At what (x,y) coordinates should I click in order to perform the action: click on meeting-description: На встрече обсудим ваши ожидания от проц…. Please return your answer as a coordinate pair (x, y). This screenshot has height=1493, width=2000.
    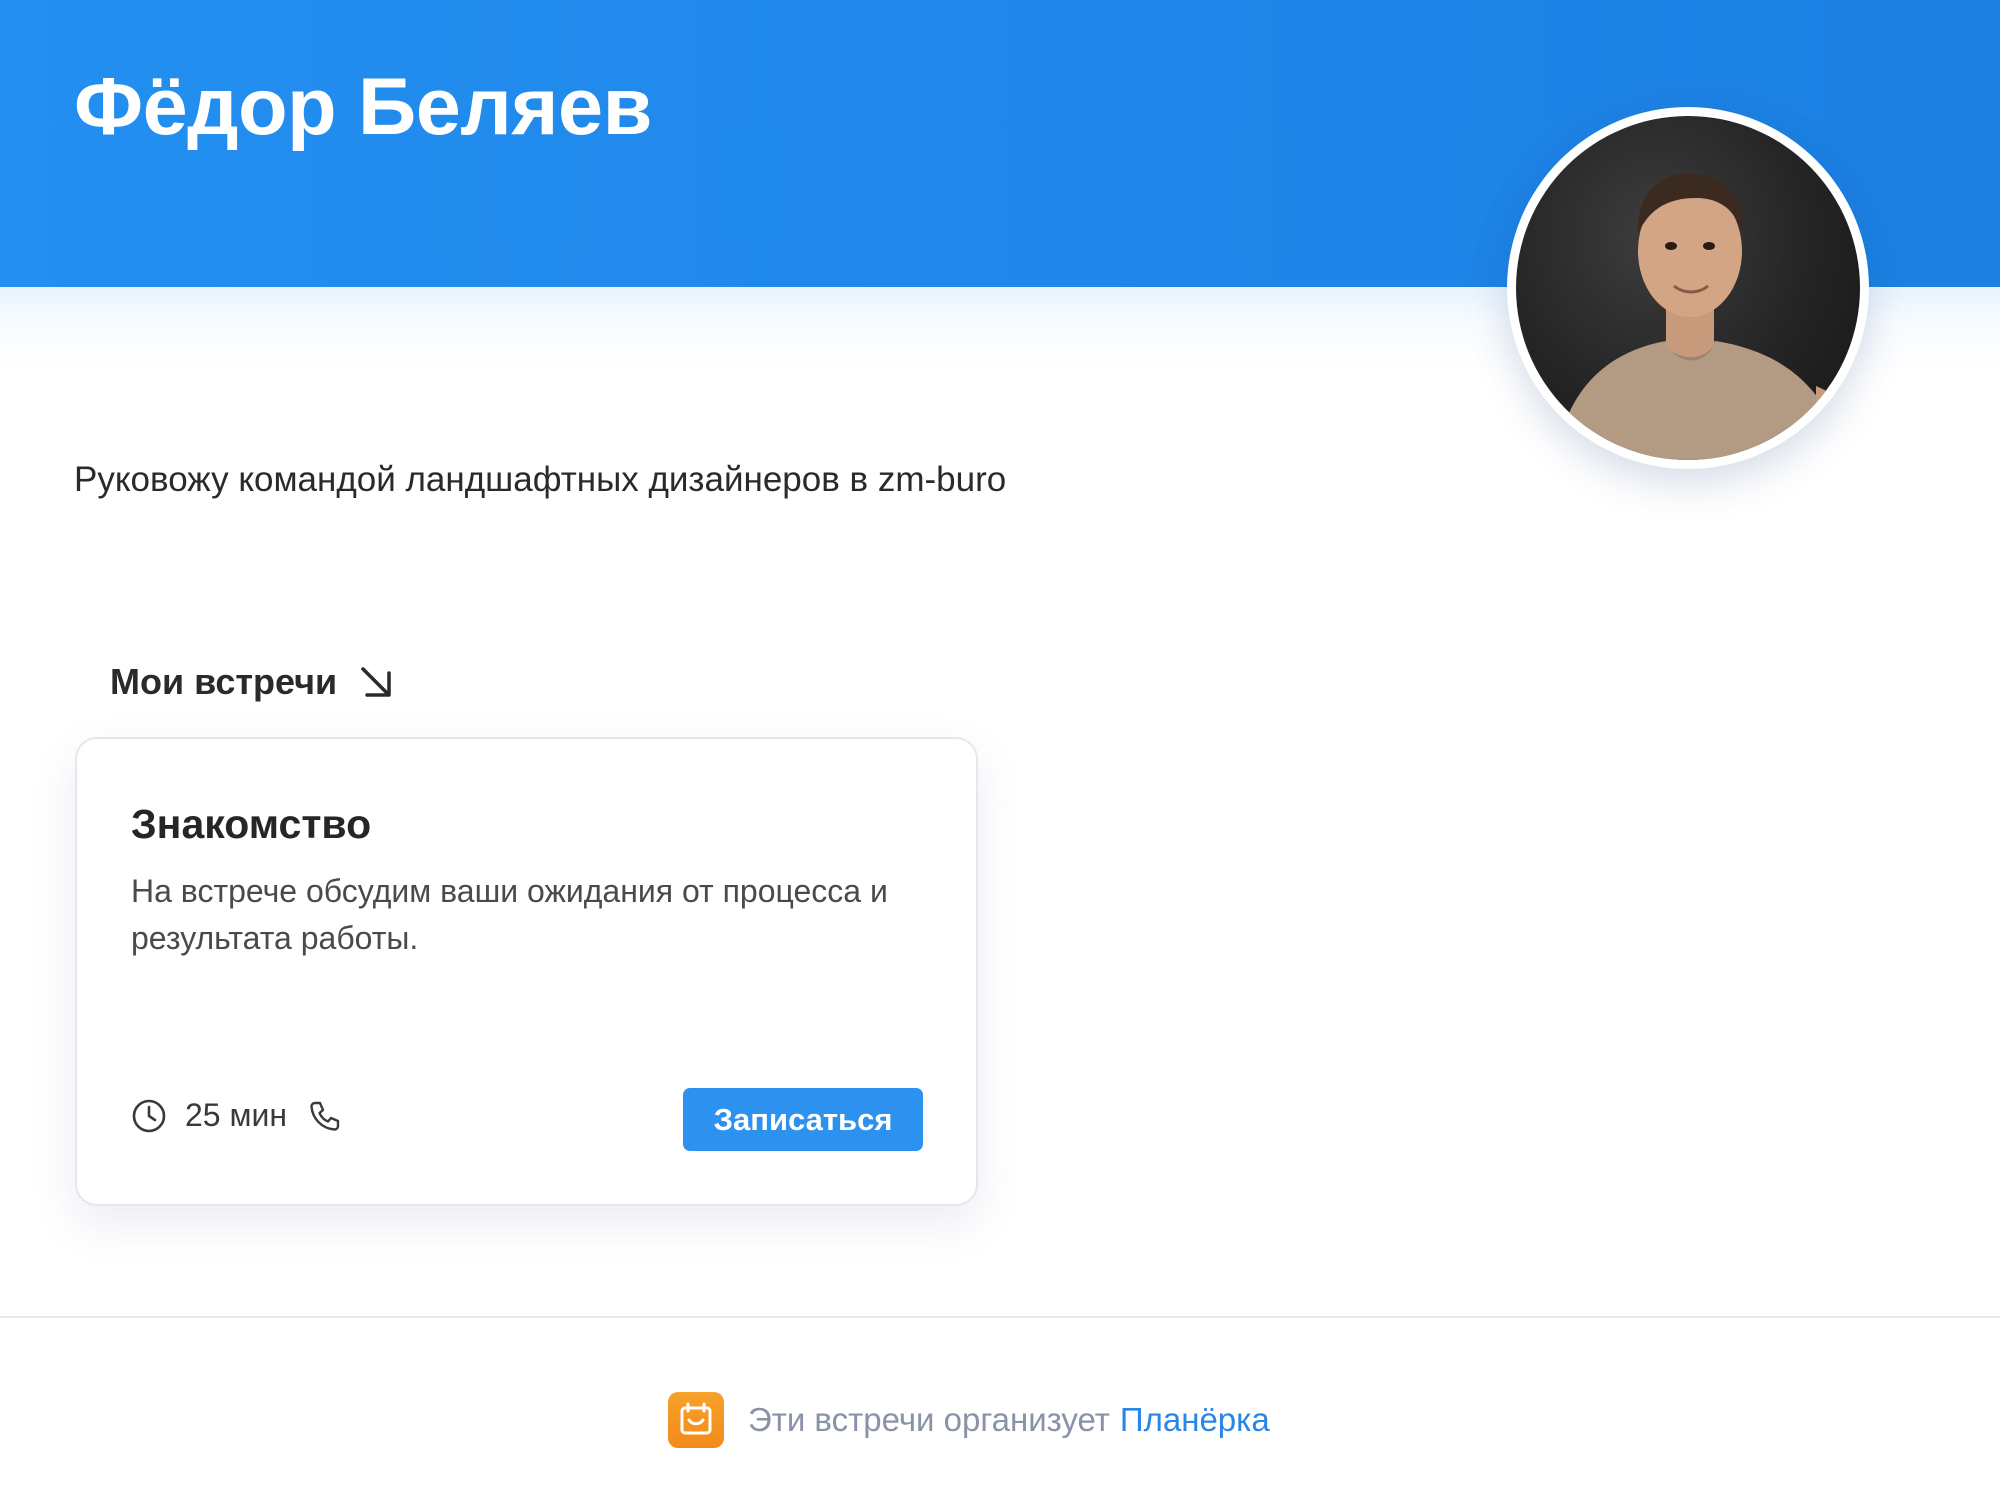
    Looking at the image, I should click on (509, 914).